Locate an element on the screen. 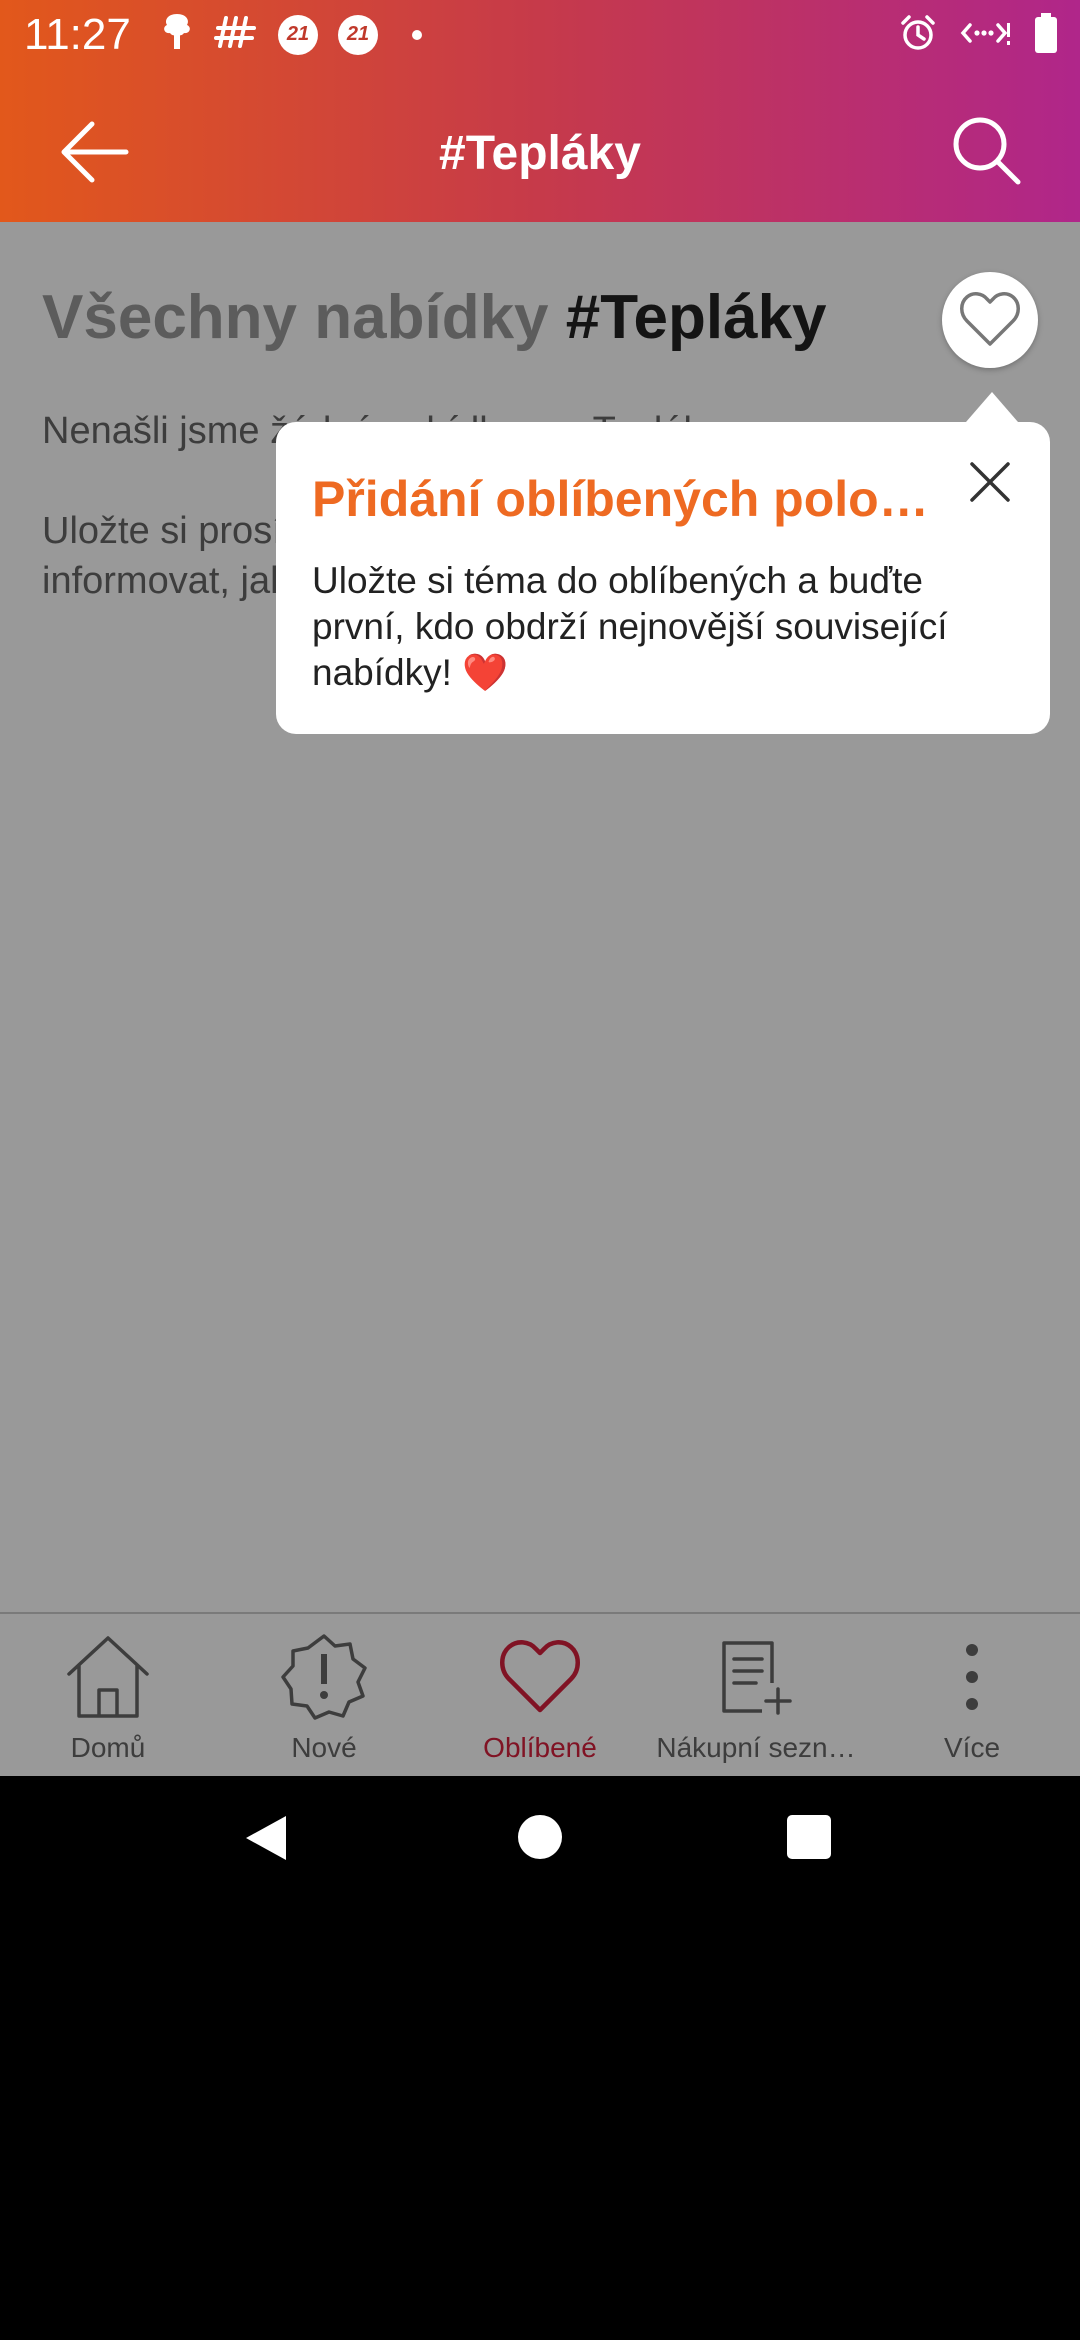  heart-outline-icon is located at coordinates (990, 319).